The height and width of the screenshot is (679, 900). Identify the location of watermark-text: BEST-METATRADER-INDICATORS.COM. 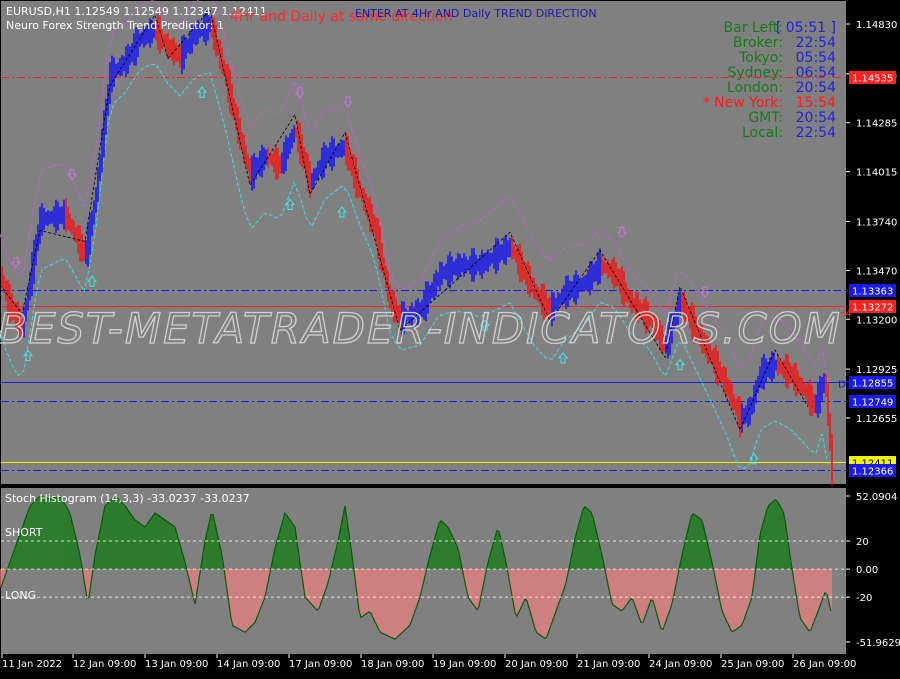
(421, 328).